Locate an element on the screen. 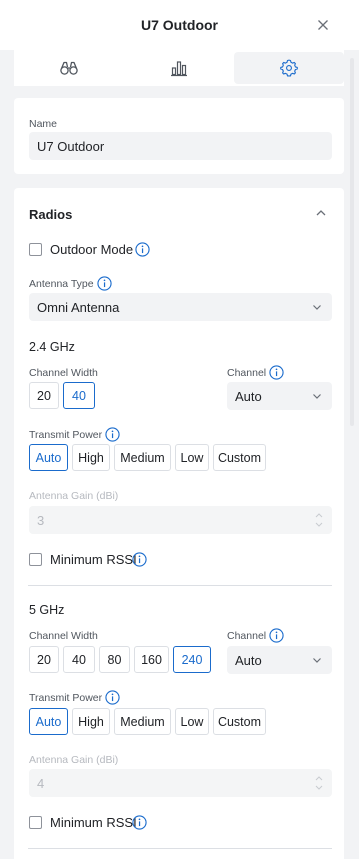 Image resolution: width=359 pixels, height=859 pixels. bar-chart-icon is located at coordinates (179, 69).